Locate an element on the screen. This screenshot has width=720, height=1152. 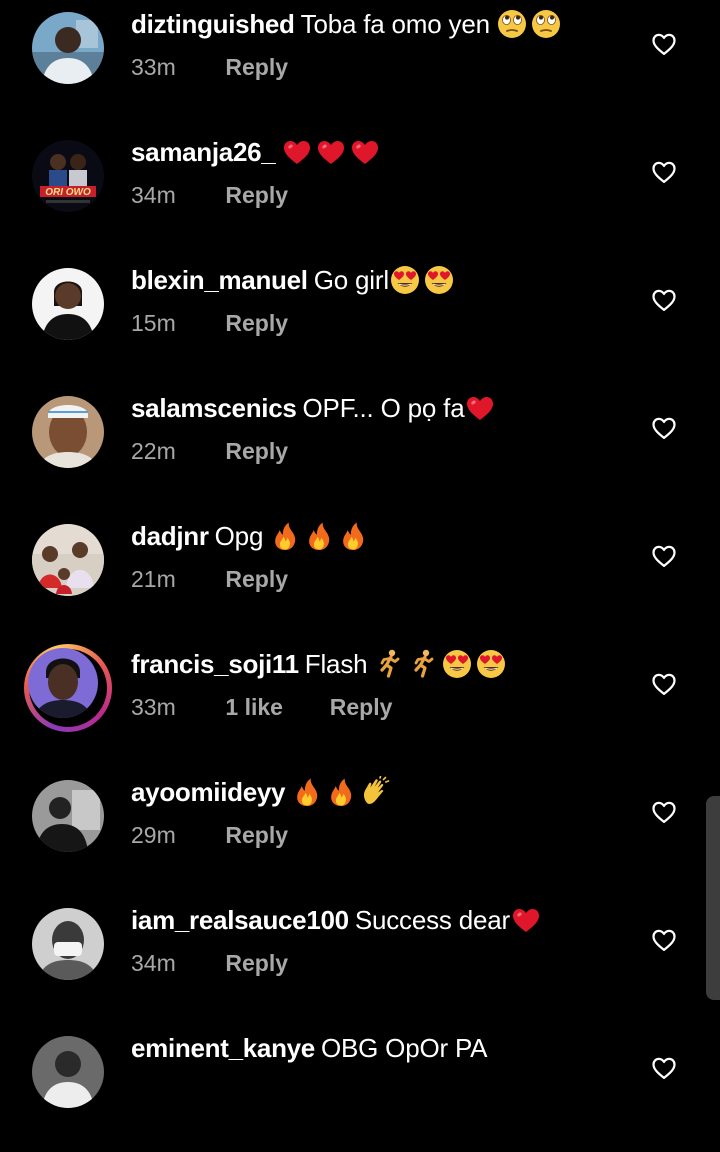
comment-meta is located at coordinates (178, 1091).